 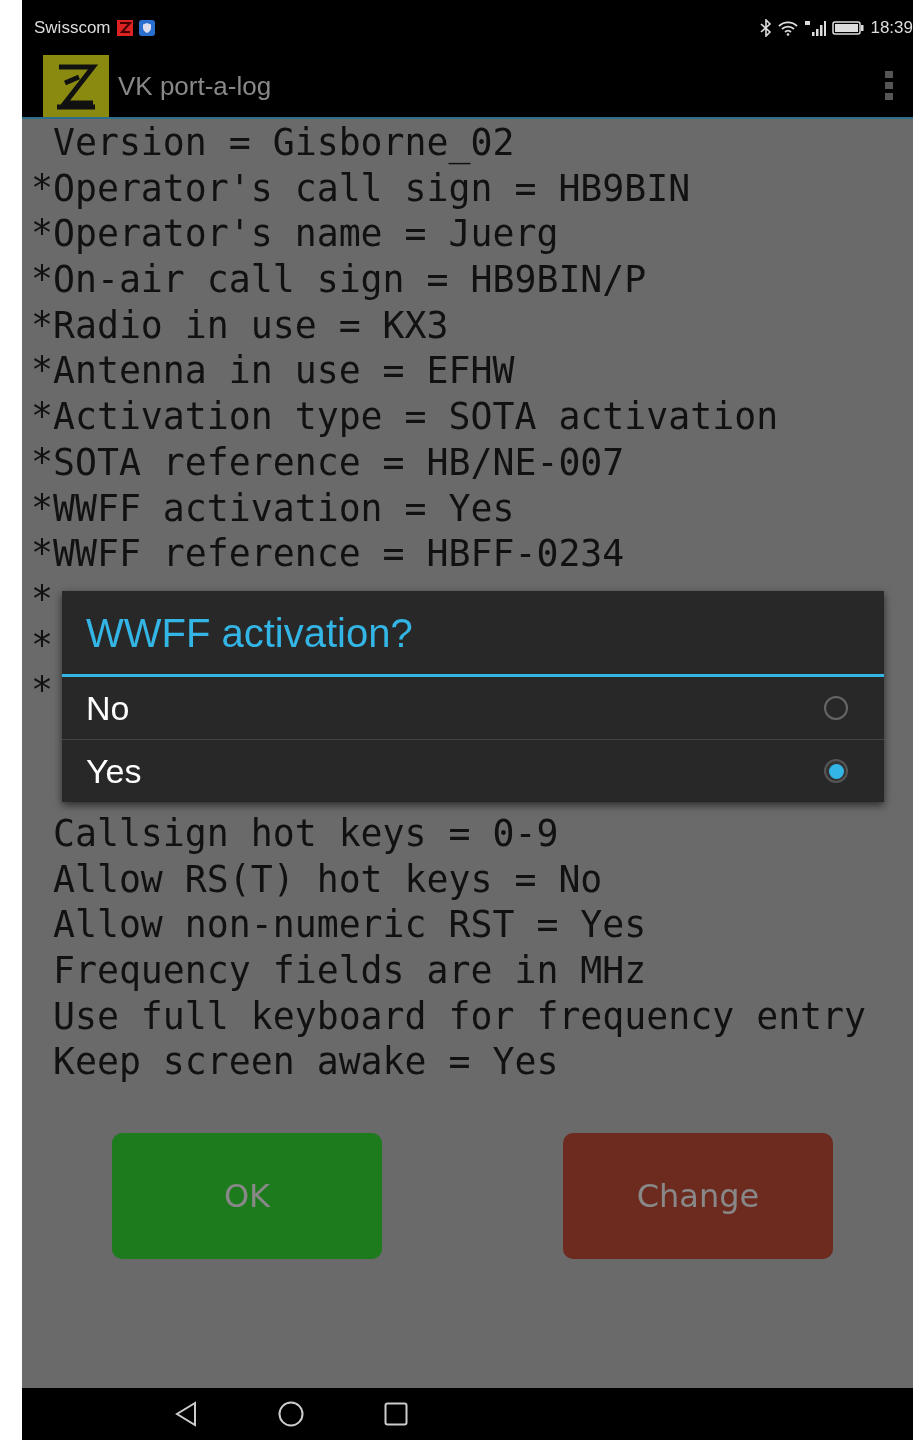 What do you see at coordinates (273, 371) in the screenshot?
I see `setting-line: *Antenna in use = EFHW` at bounding box center [273, 371].